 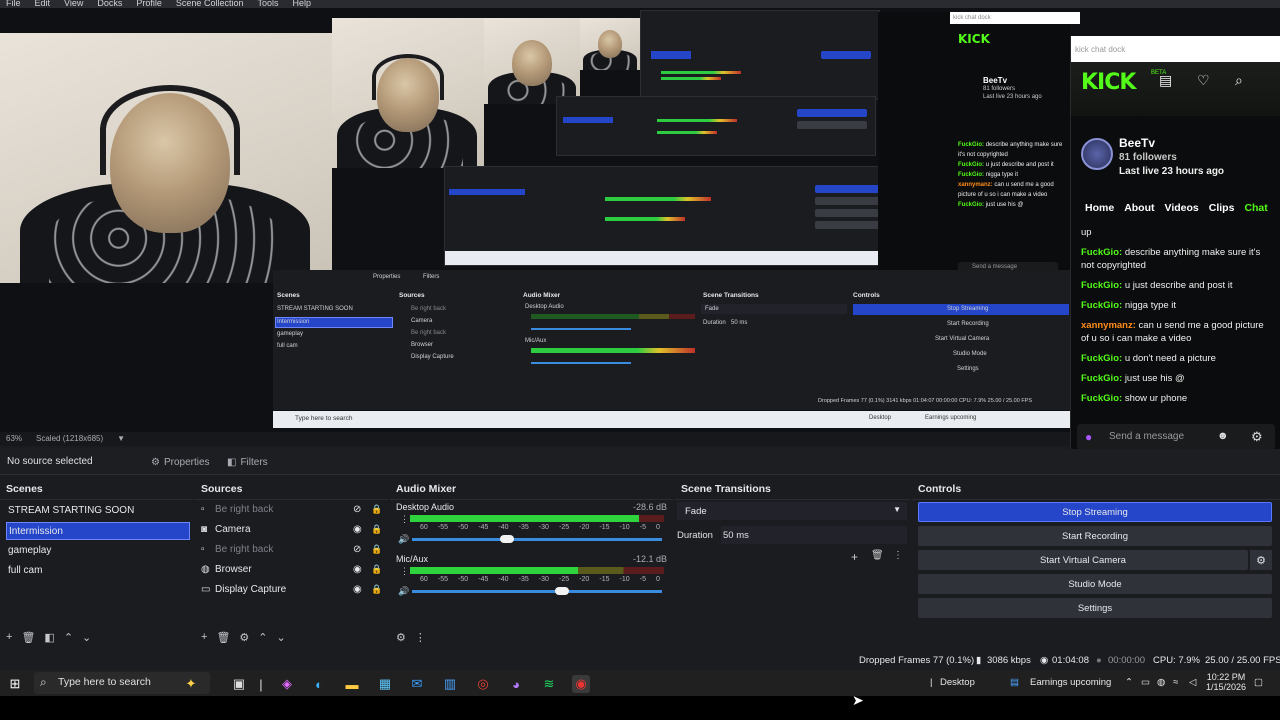 I want to click on menu-help: Help, so click(x=301, y=4).